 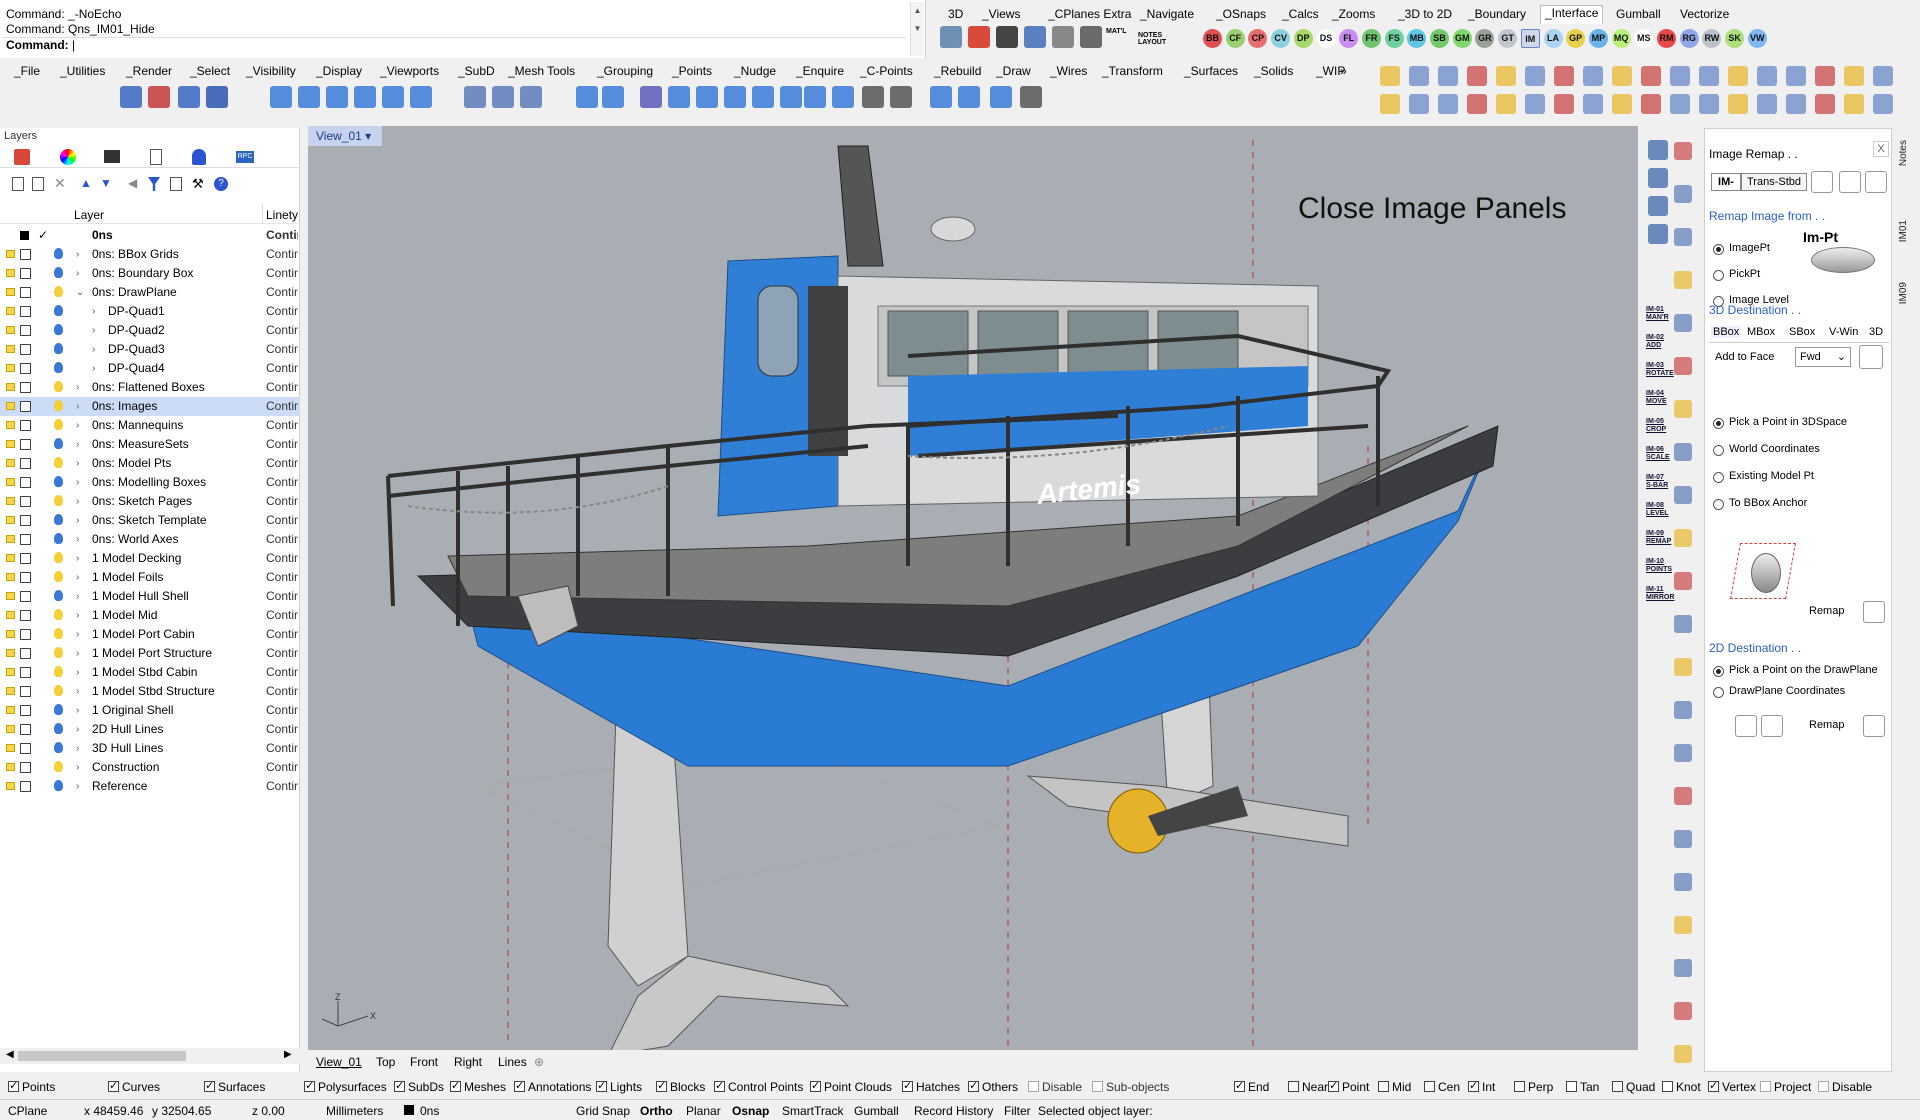 What do you see at coordinates (917, 29) in the screenshot?
I see `command-scrollbar: ▲ ▼` at bounding box center [917, 29].